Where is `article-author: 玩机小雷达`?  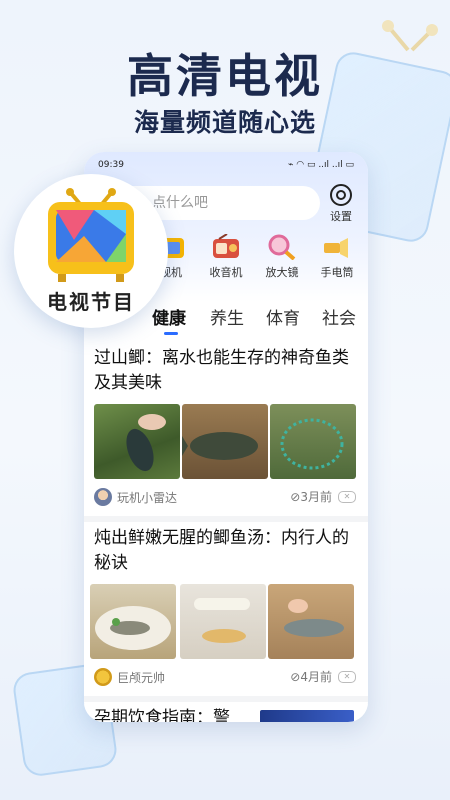
article-author: 玩机小雷达 is located at coordinates (135, 497).